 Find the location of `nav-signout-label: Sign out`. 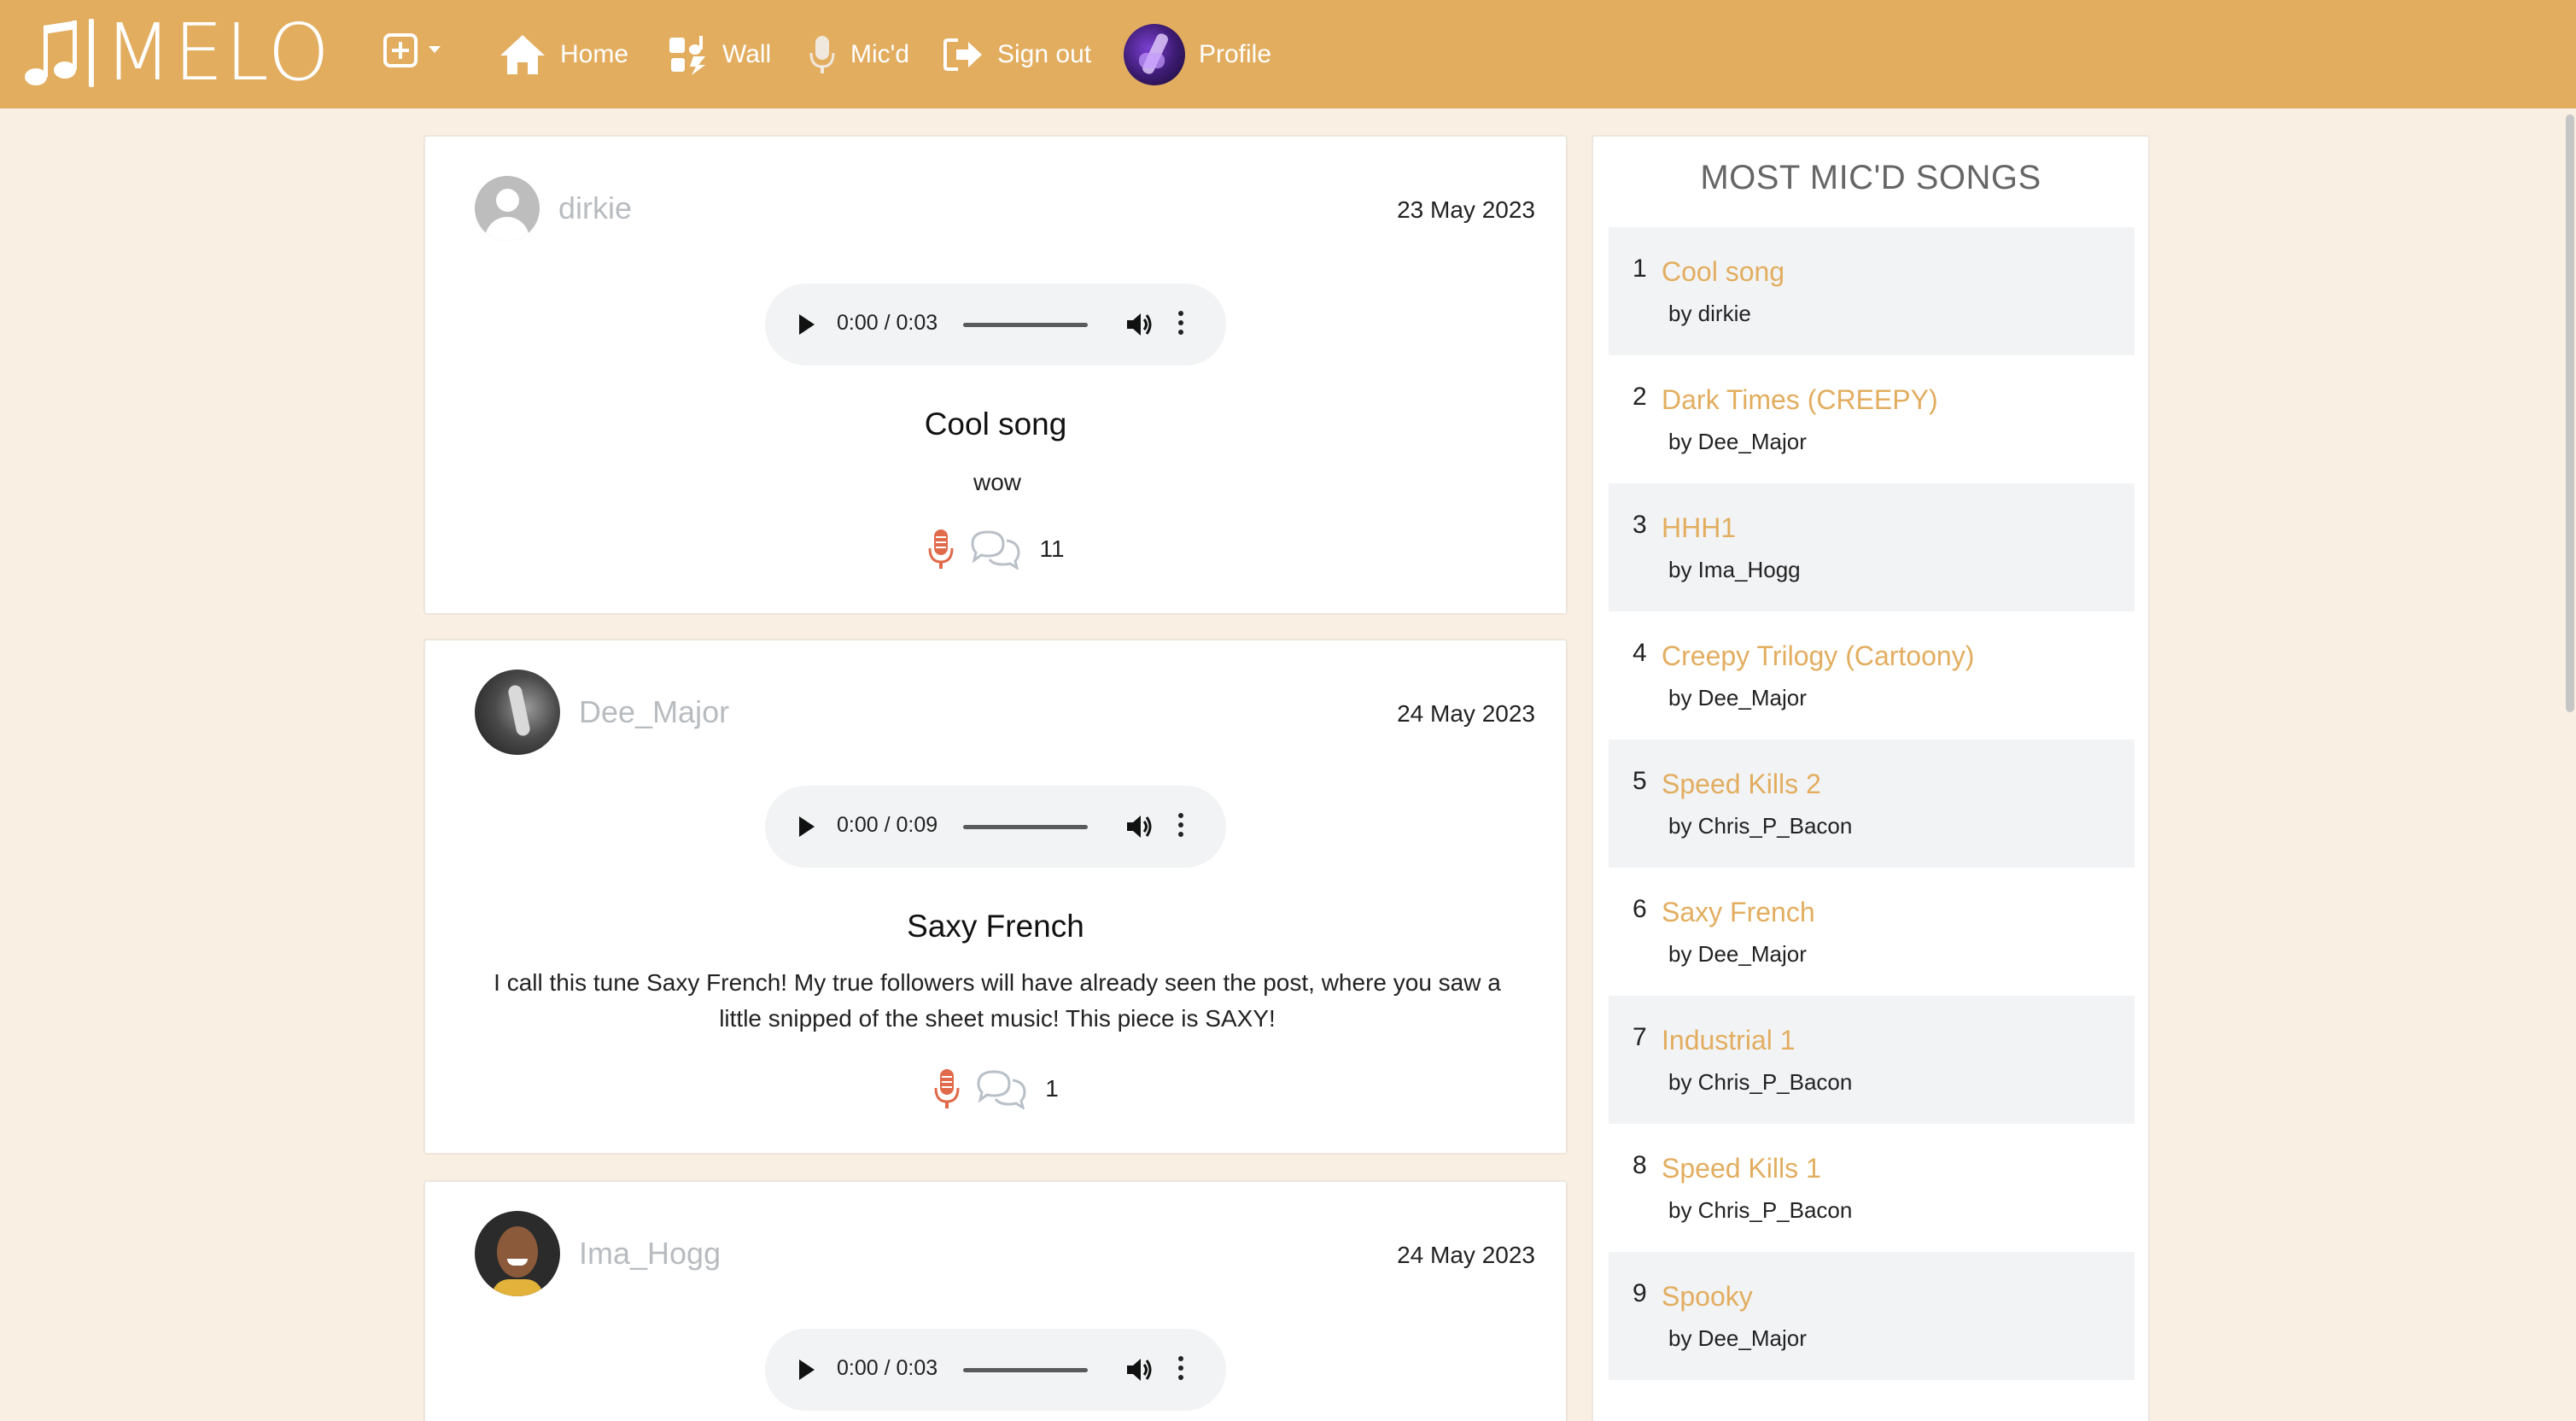

nav-signout-label: Sign out is located at coordinates (1044, 53).